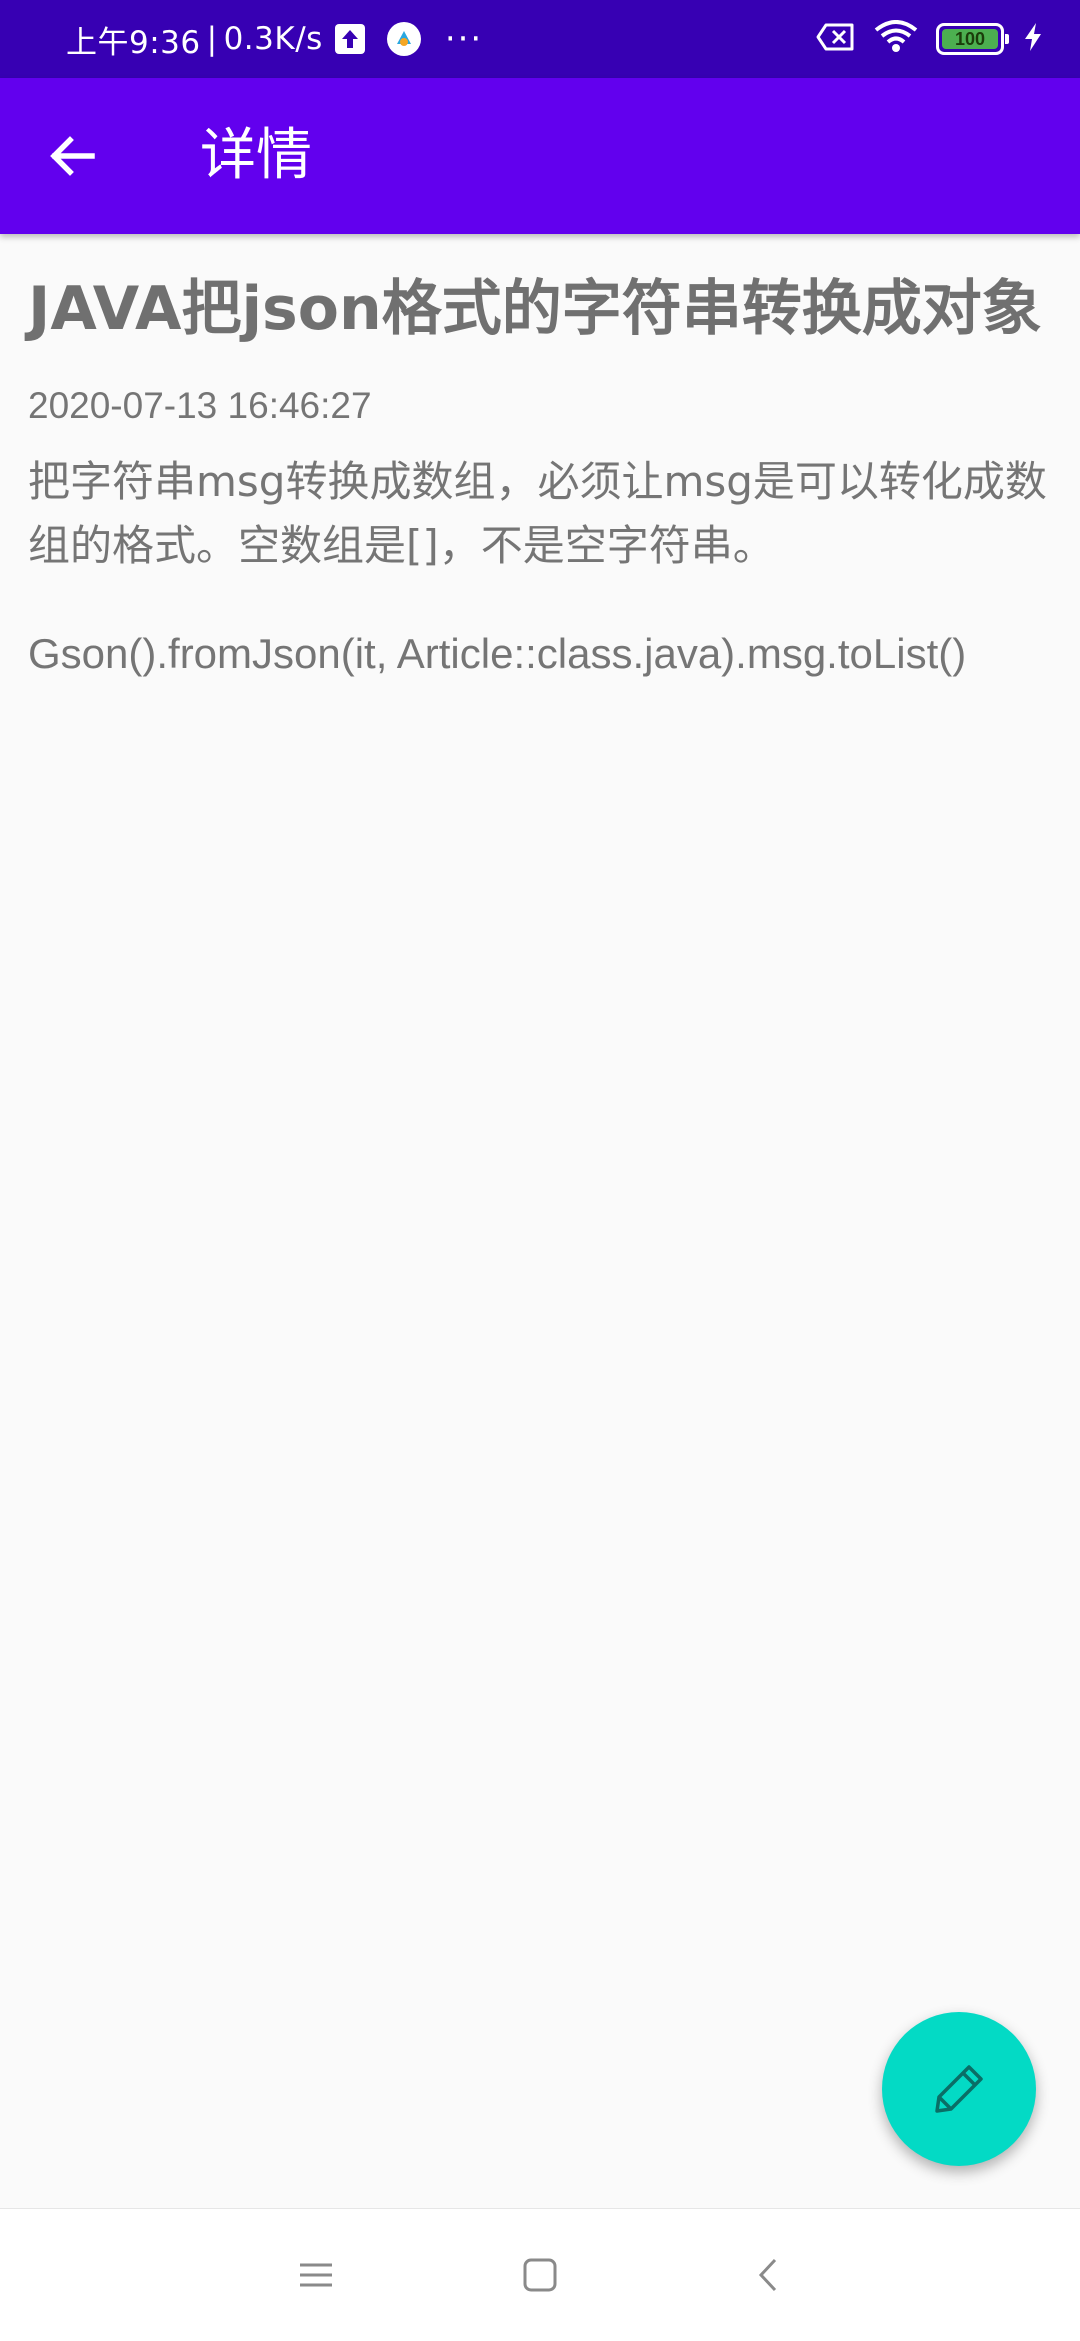 The height and width of the screenshot is (2341, 1080). I want to click on status-left: 上午9:36 | 0.3K/s ···, so click(274, 39).